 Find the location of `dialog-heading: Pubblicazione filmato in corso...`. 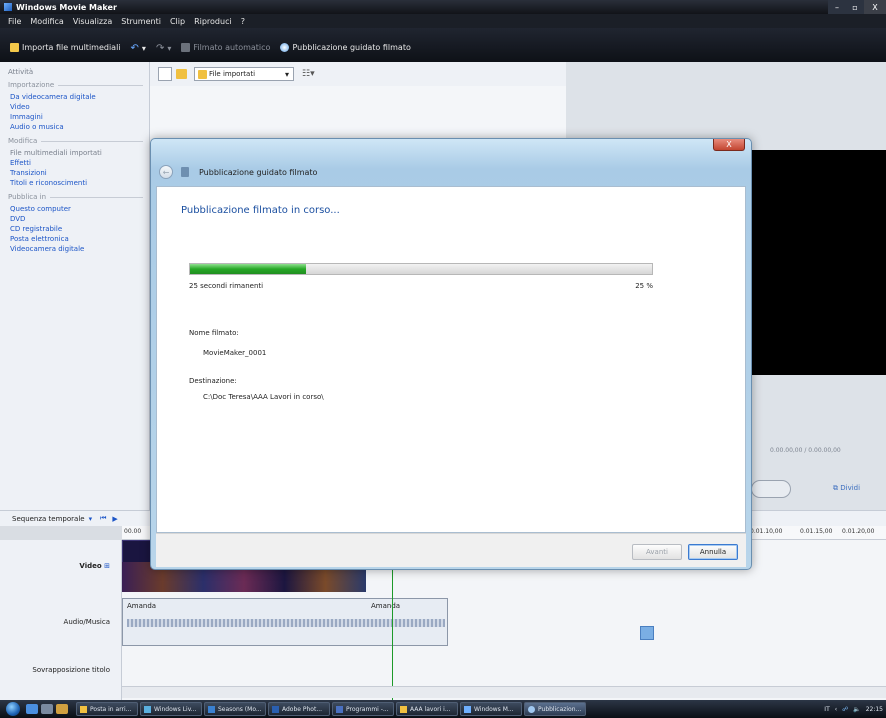

dialog-heading: Pubblicazione filmato in corso... is located at coordinates (260, 210).